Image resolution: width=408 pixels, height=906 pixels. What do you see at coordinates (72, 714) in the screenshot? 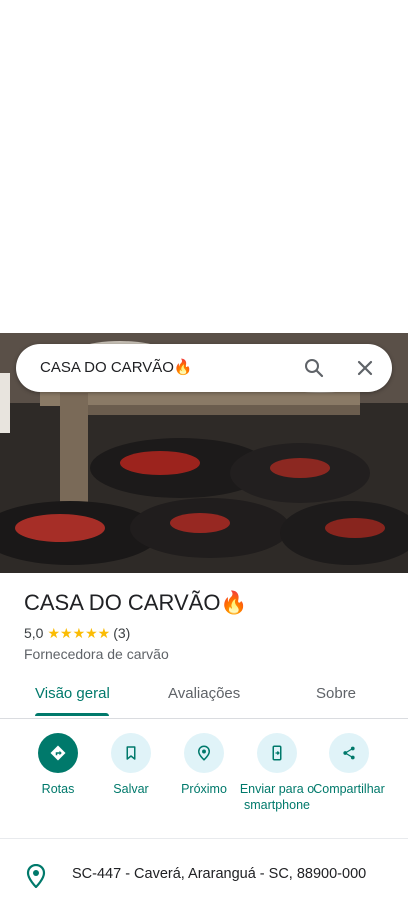
I see `active-tab-indicator` at bounding box center [72, 714].